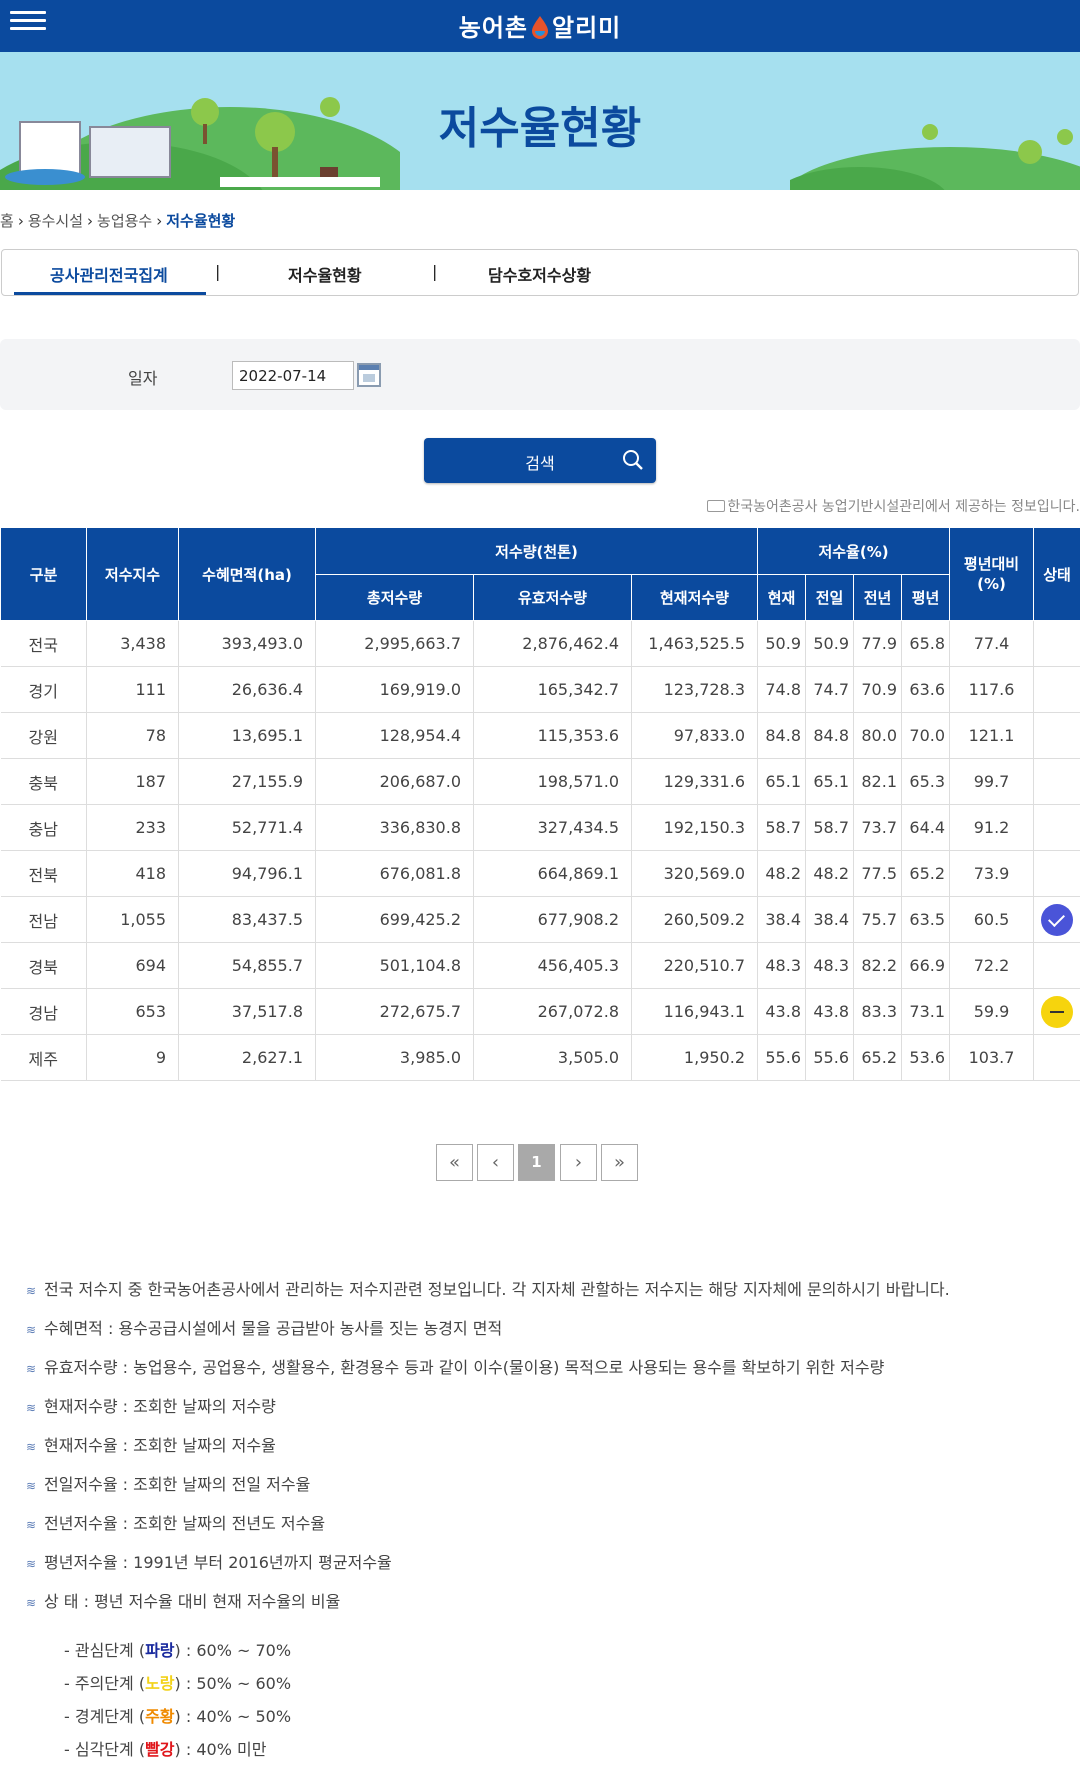  I want to click on cell-effective: 3,505.0, so click(552, 1057).